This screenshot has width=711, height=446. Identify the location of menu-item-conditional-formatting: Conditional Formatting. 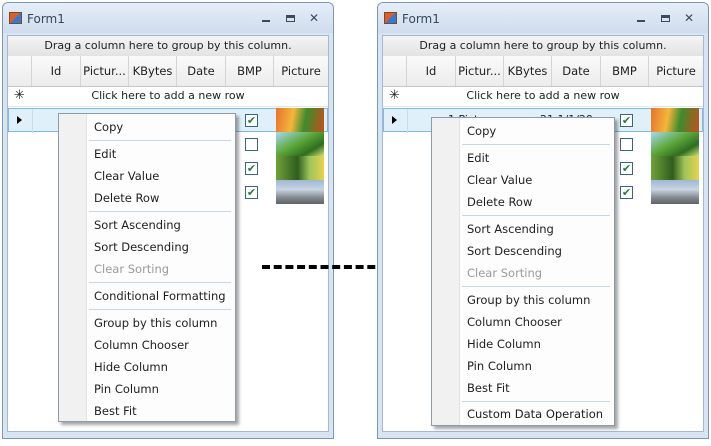
(160, 296).